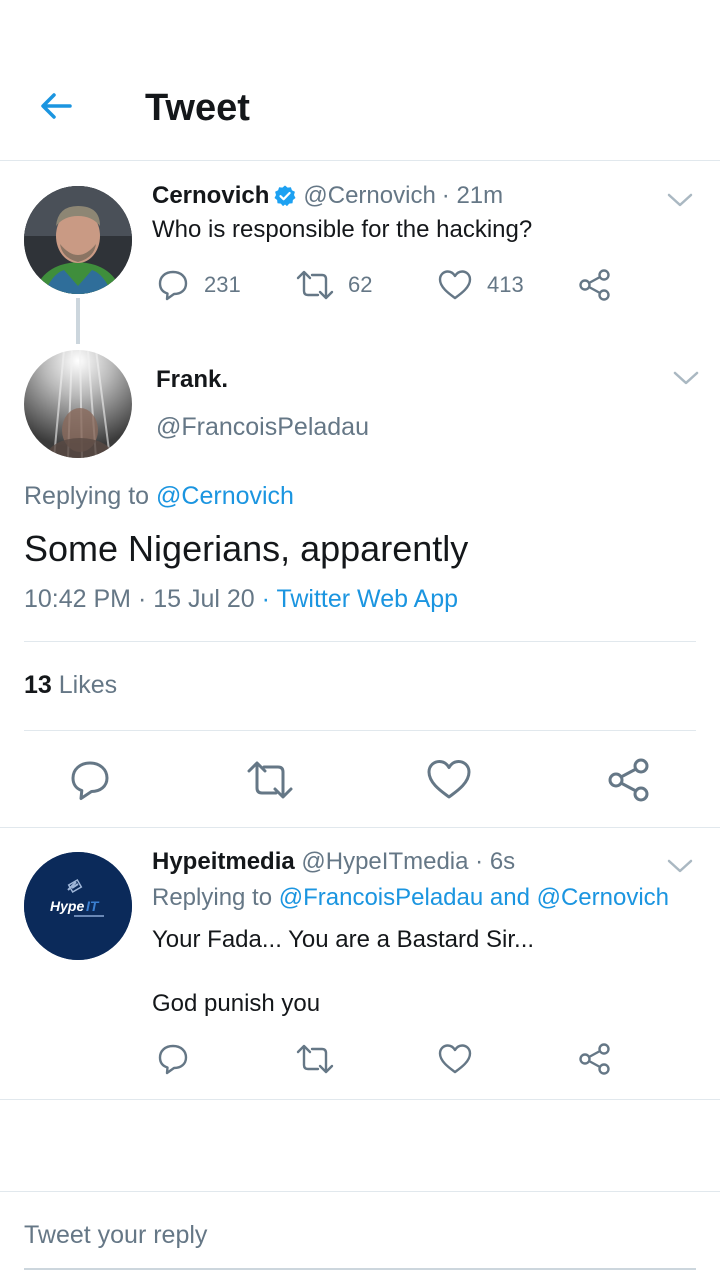 This screenshot has width=720, height=1280. I want to click on replying-to-line: Replying to @Cernovich, so click(159, 496).